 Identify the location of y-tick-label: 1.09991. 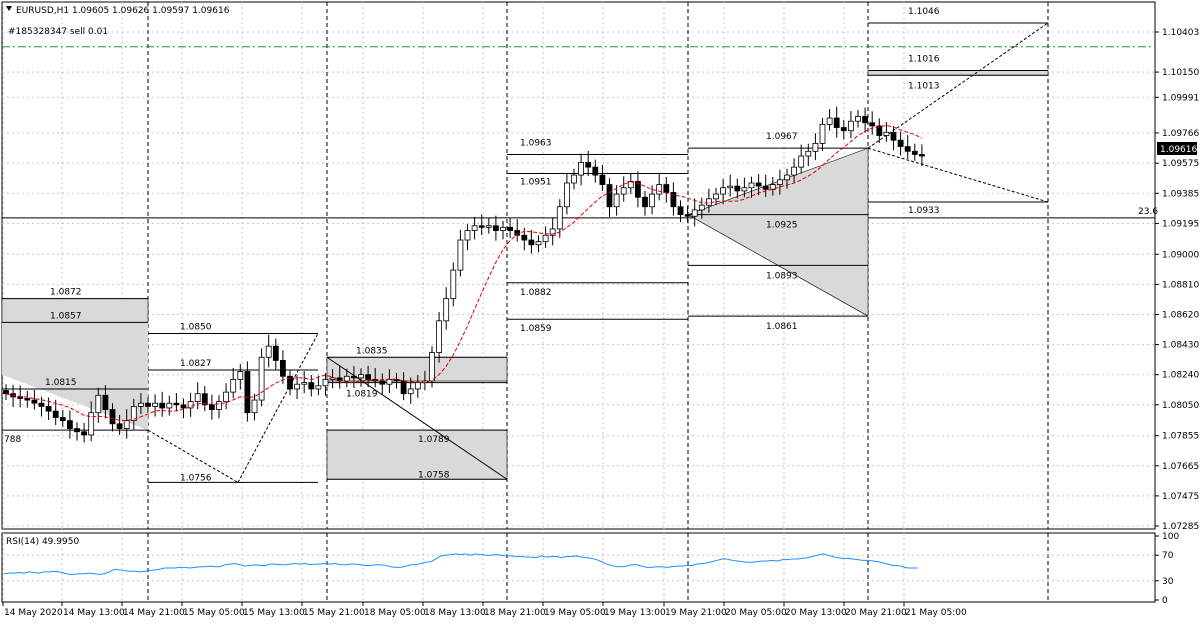
(1180, 98).